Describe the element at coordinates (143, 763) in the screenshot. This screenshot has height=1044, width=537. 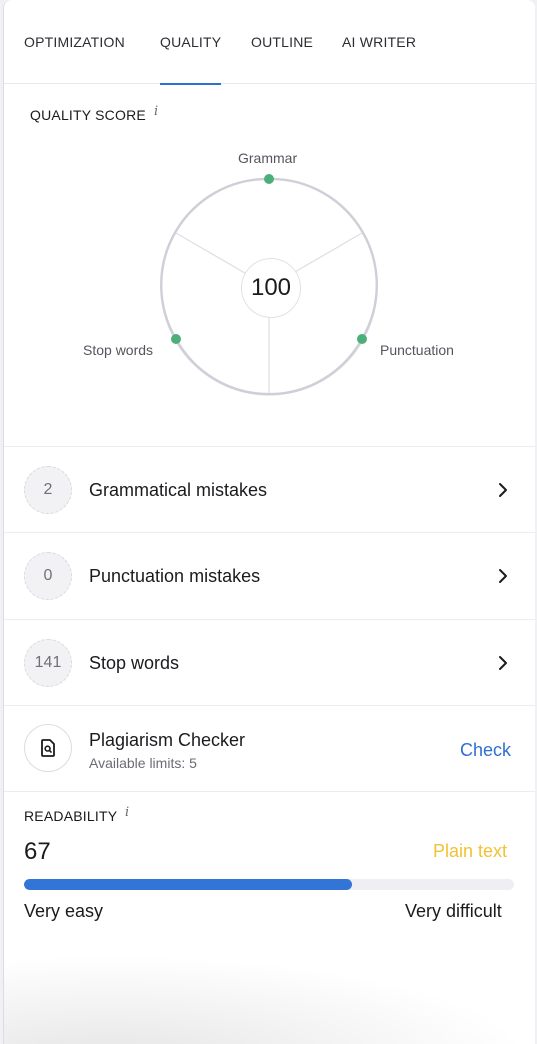
I see `plagiarism-limits: Available limits: 5` at that location.